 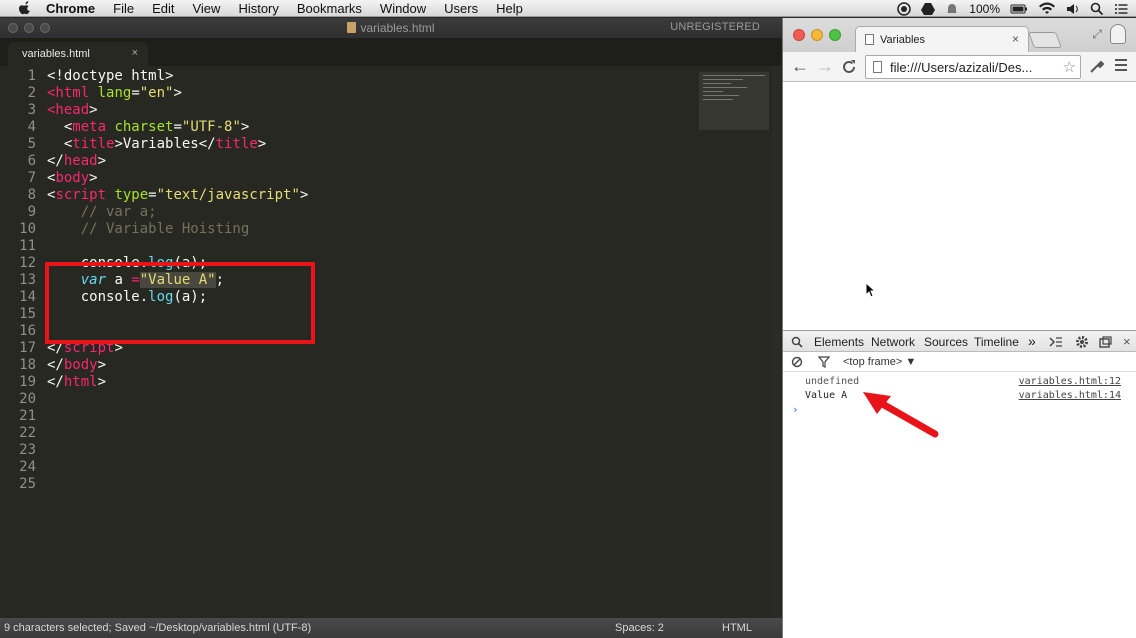 What do you see at coordinates (25, 8) in the screenshot?
I see `apple-icon` at bounding box center [25, 8].